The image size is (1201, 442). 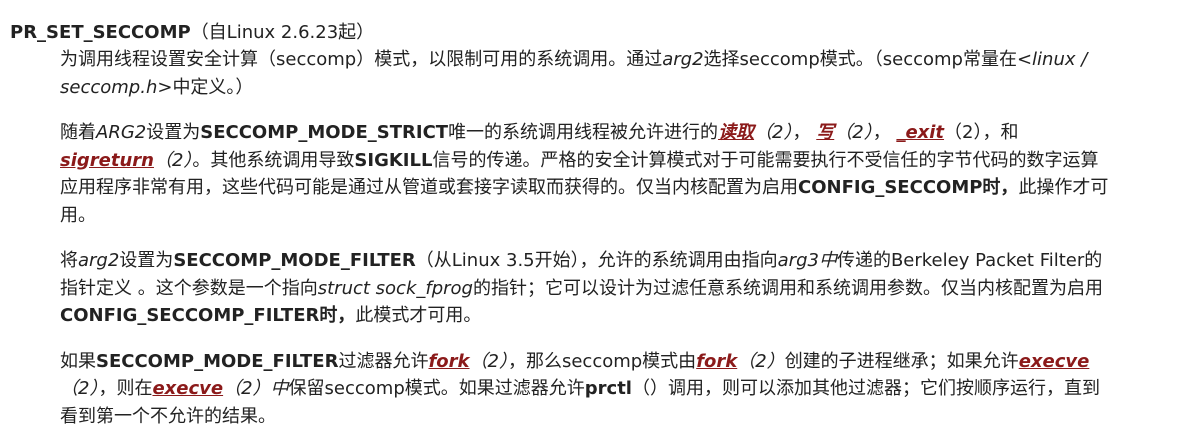 I want to click on text: （从Linux 3.5开始），允许的系统调用由指向, so click(x=596, y=260).